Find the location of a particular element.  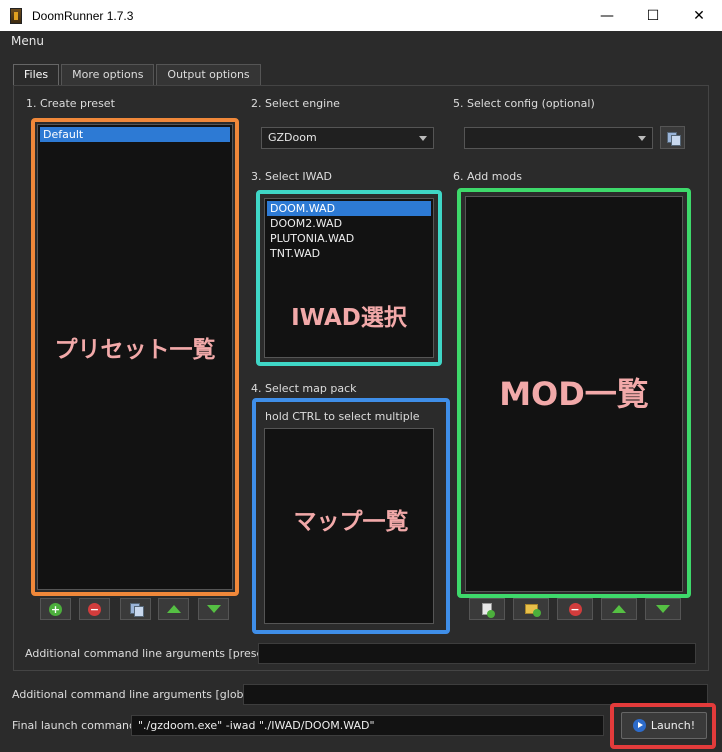

tab-more-options: More options is located at coordinates (108, 74).